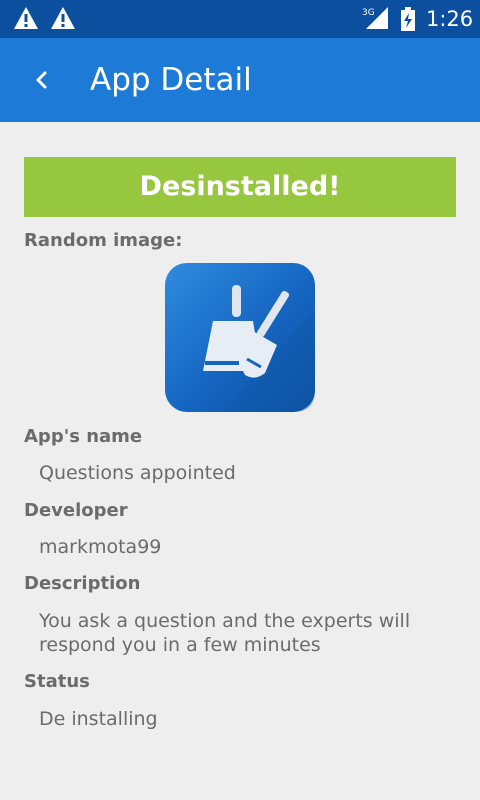 The image size is (480, 800). Describe the element at coordinates (450, 19) in the screenshot. I see `status-time: 1:26` at that location.